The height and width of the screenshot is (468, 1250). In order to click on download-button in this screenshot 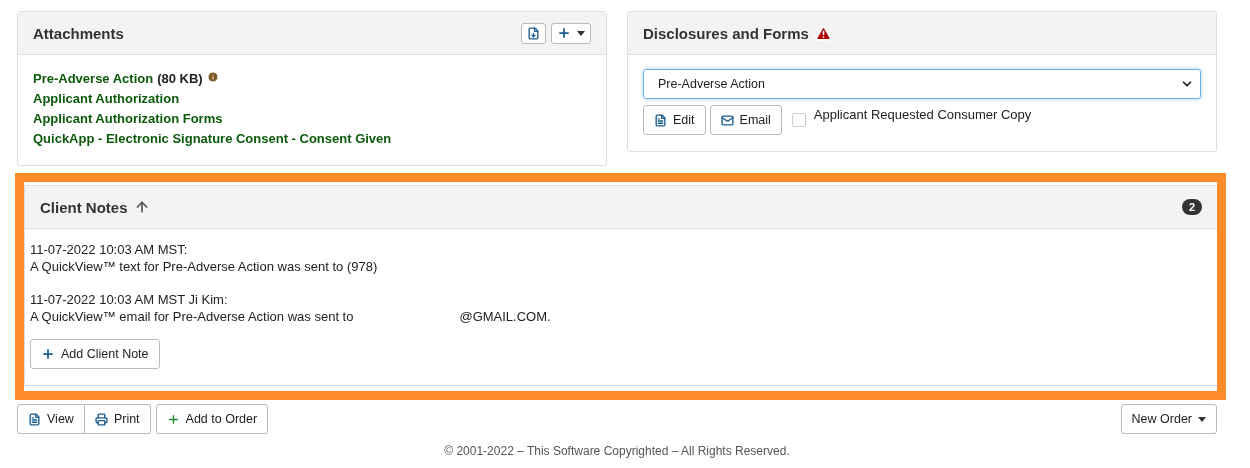, I will do `click(533, 33)`.